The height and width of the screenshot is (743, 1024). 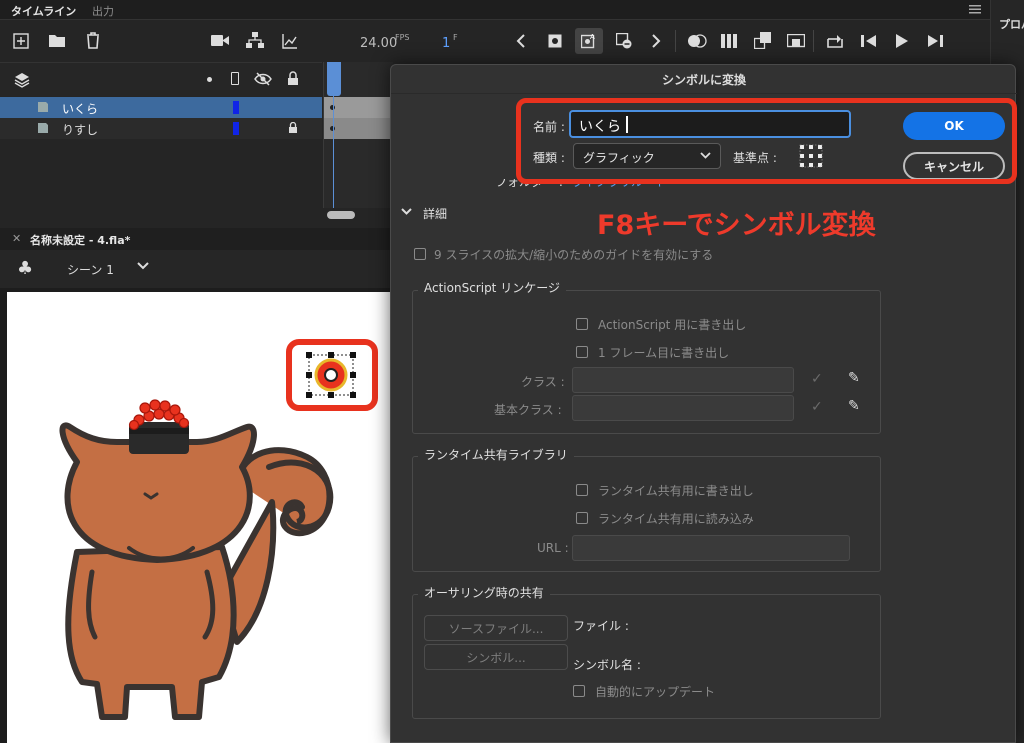 What do you see at coordinates (25, 268) in the screenshot?
I see `scene-icon: ♣` at bounding box center [25, 268].